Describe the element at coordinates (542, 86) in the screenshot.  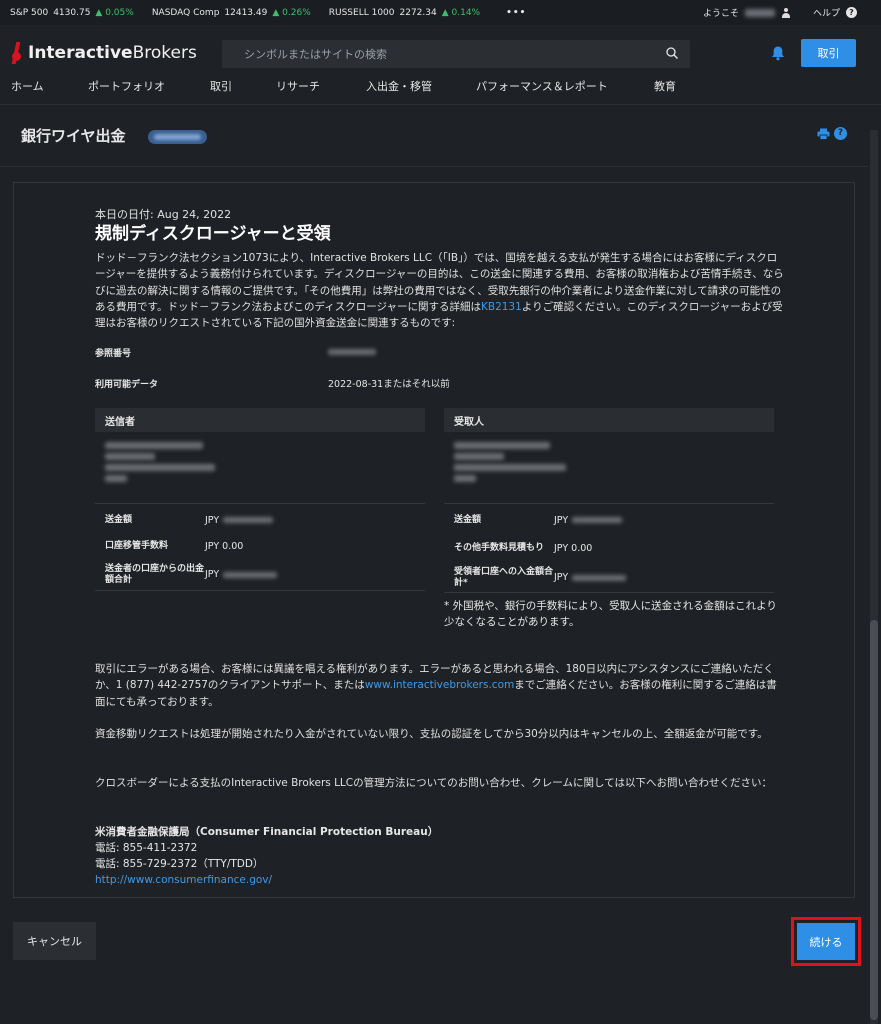
I see `nav-performance: パフォーマンス＆レポート` at that location.